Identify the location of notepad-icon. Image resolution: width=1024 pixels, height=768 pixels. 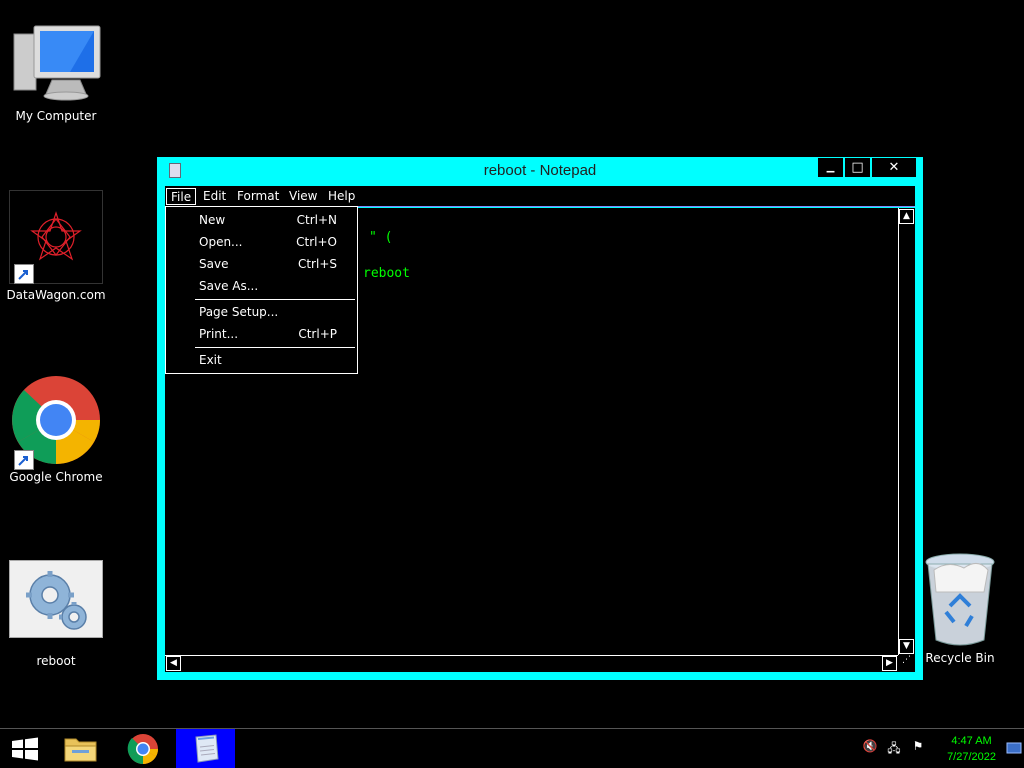
(207, 748).